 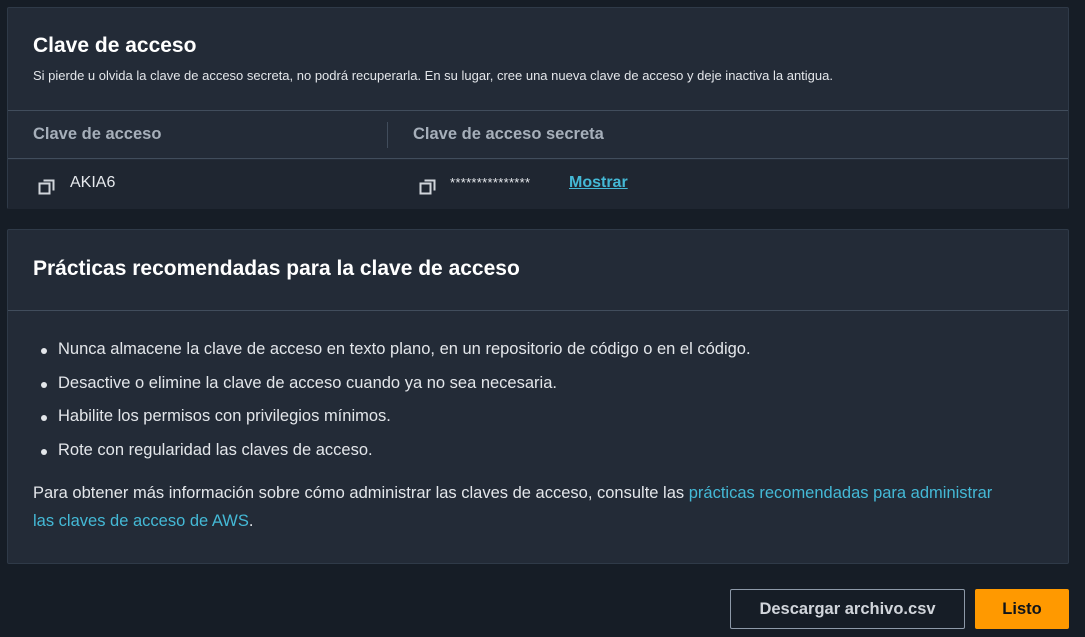 I want to click on secret-key-mask: ***************, so click(x=490, y=182).